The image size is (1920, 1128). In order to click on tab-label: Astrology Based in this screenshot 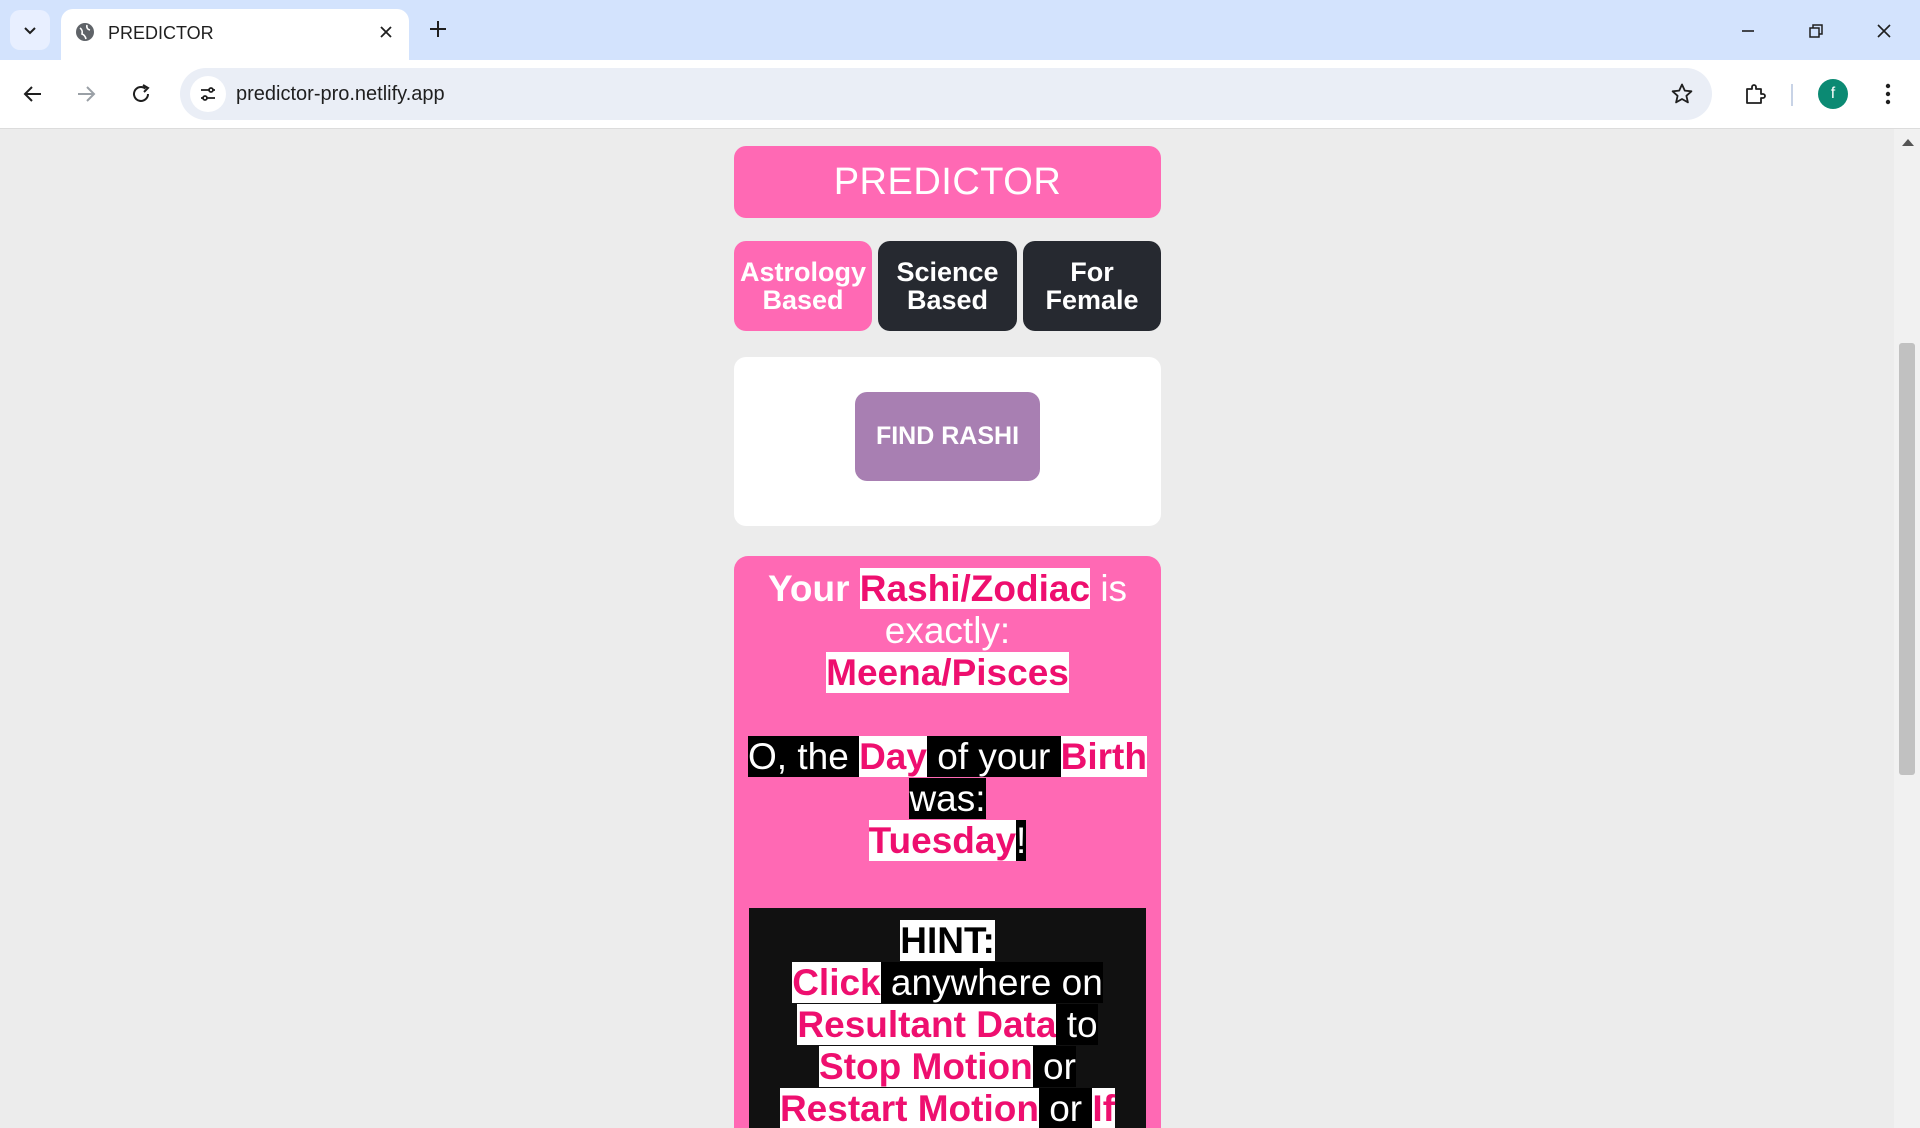, I will do `click(802, 286)`.